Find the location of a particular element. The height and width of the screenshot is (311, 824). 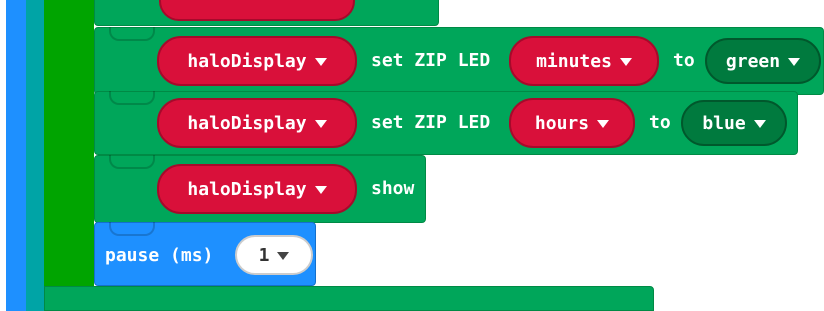

led-select-label: minutes is located at coordinates (574, 61).